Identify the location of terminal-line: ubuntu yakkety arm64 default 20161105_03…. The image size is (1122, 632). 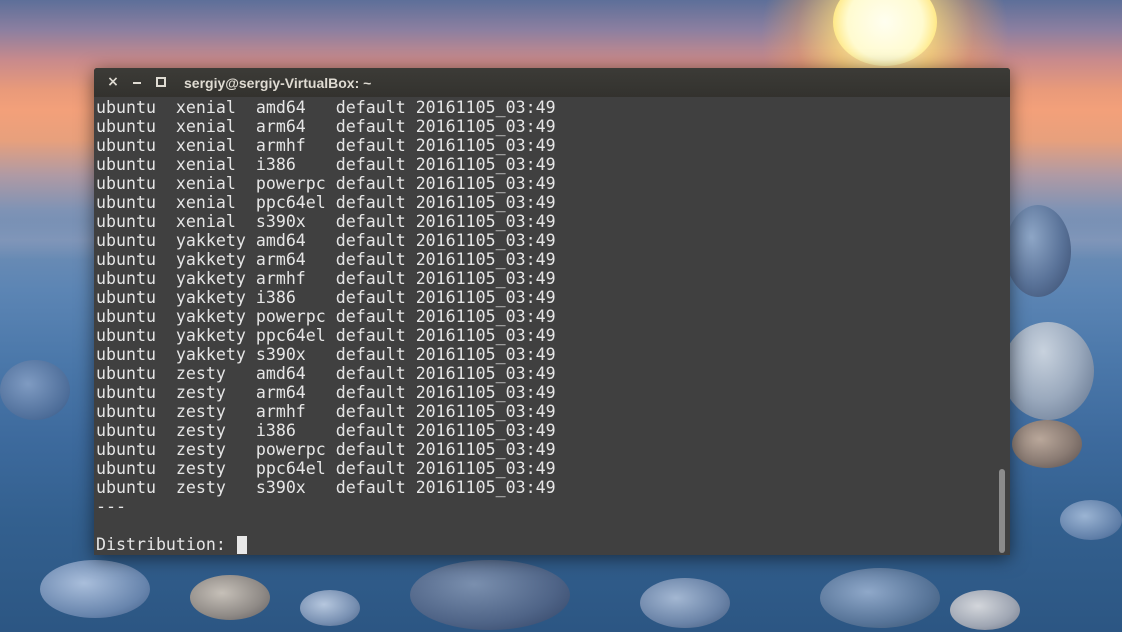
(326, 259).